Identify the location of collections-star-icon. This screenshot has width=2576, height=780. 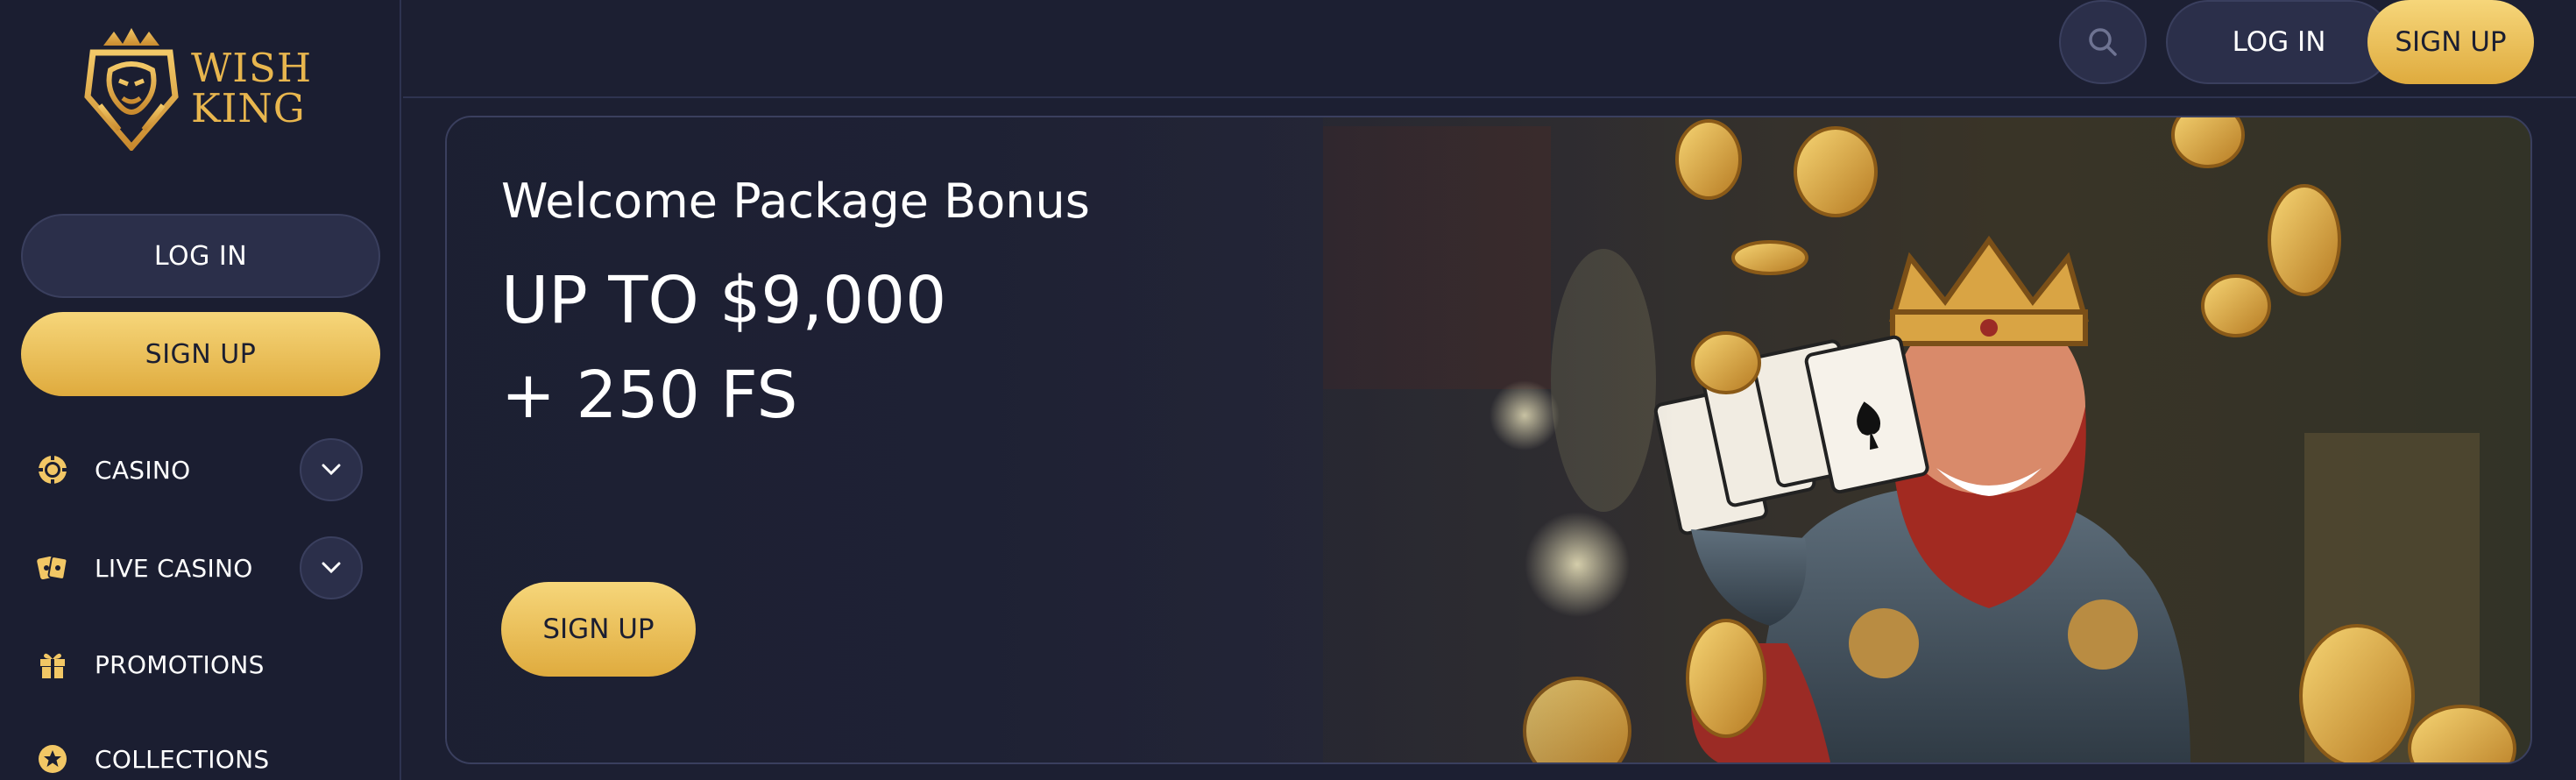
(52, 758).